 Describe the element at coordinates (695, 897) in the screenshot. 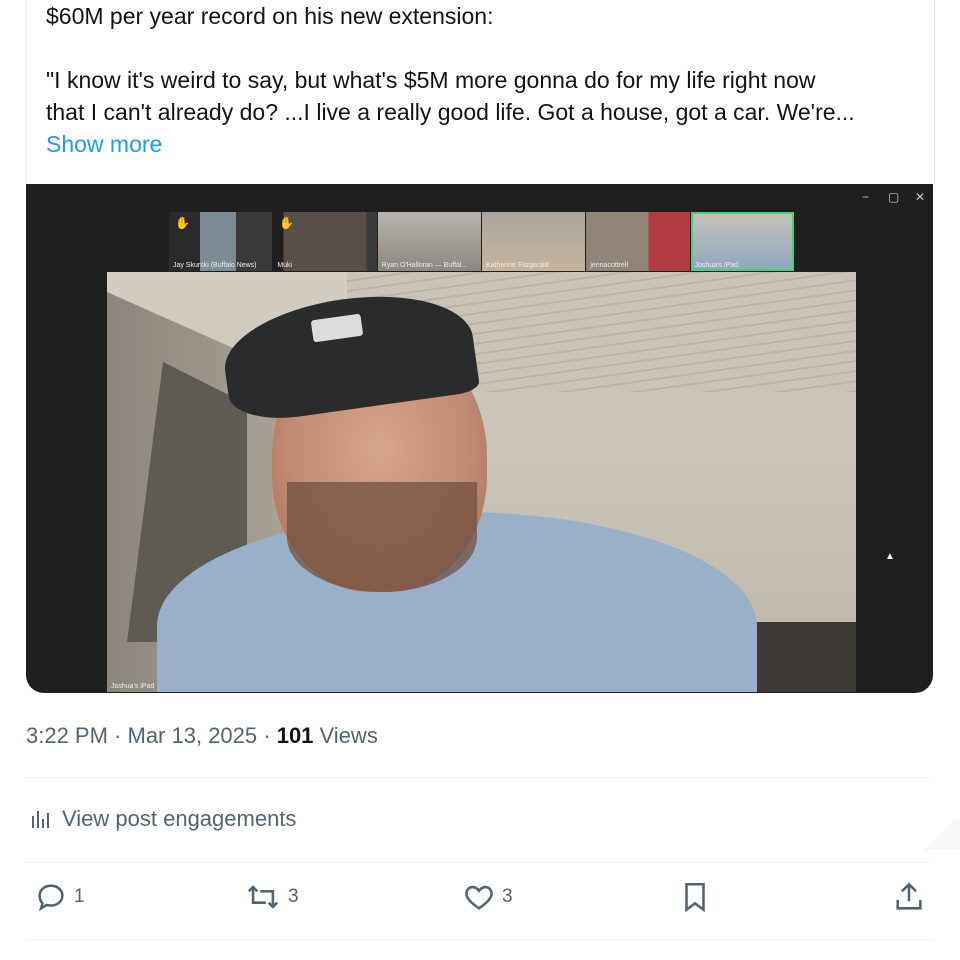

I see `bookmark-icon` at that location.